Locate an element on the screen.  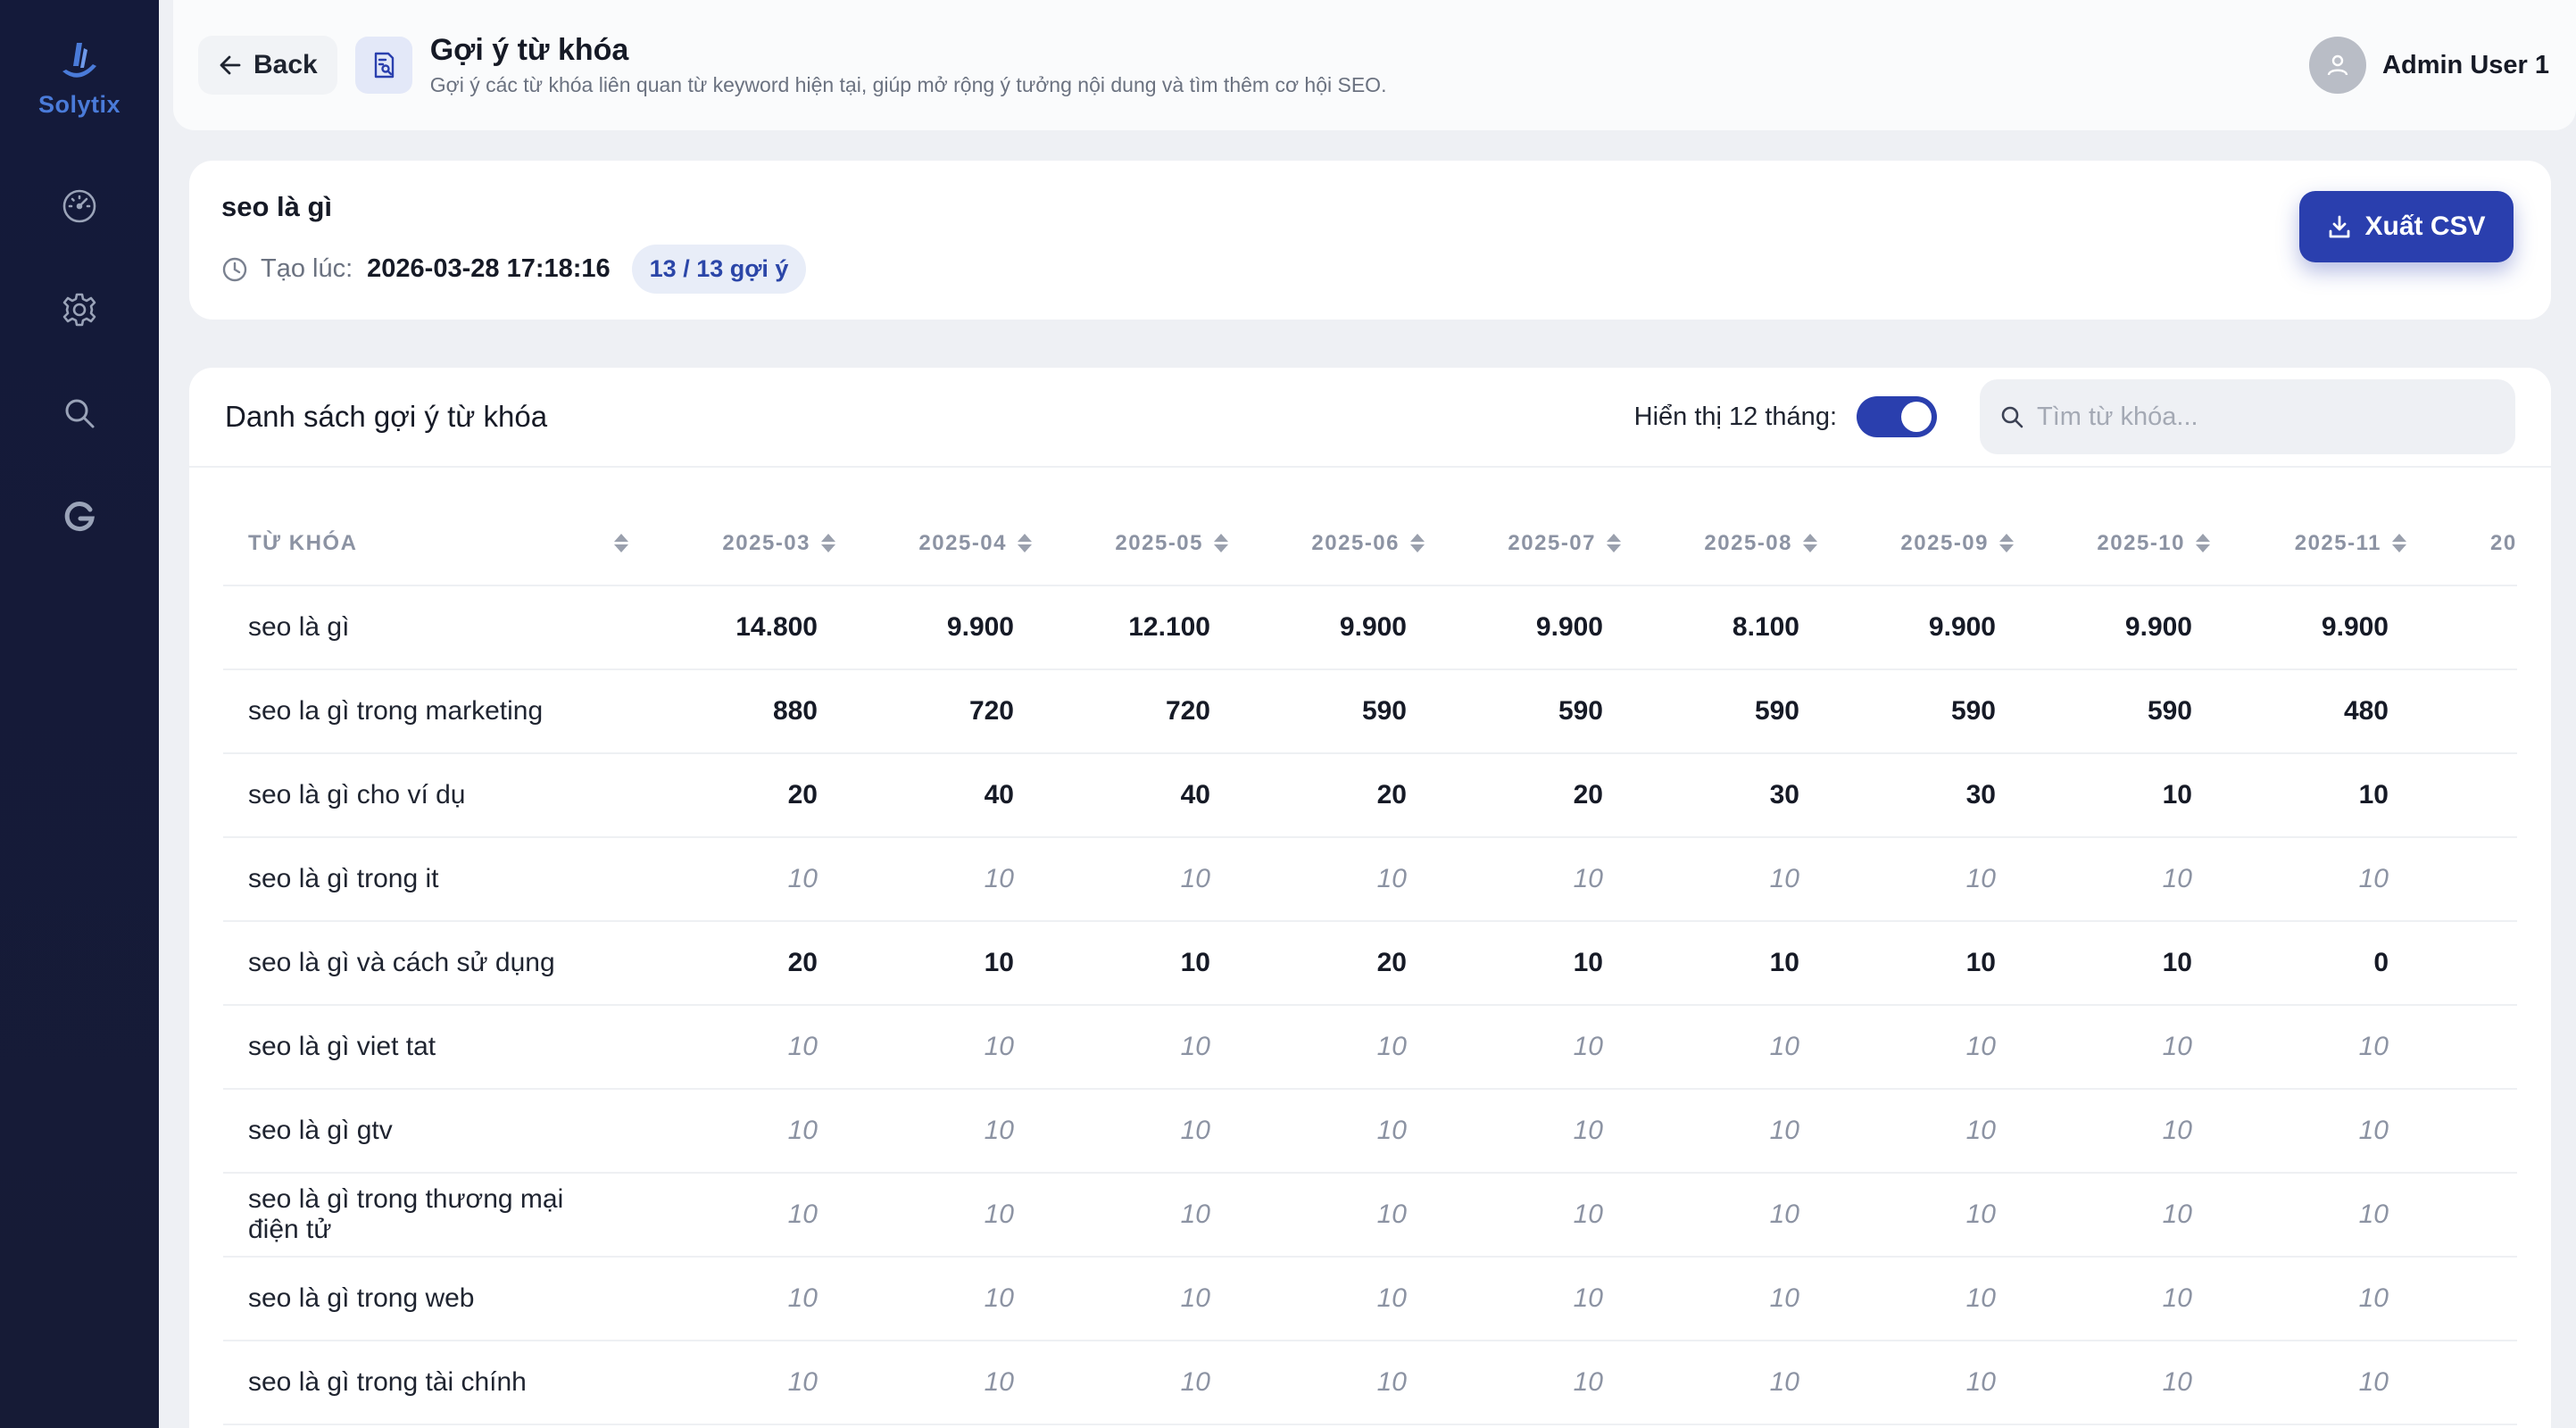
table-row: seo là gì trong it 10 10 10 10 10 10 10 10 10 is located at coordinates (1370, 879).